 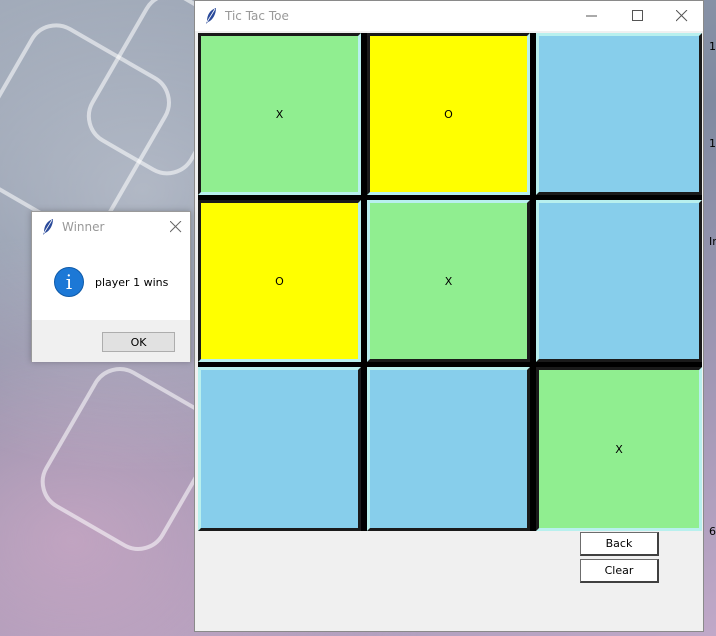 What do you see at coordinates (138, 342) in the screenshot?
I see `ok-button: OK` at bounding box center [138, 342].